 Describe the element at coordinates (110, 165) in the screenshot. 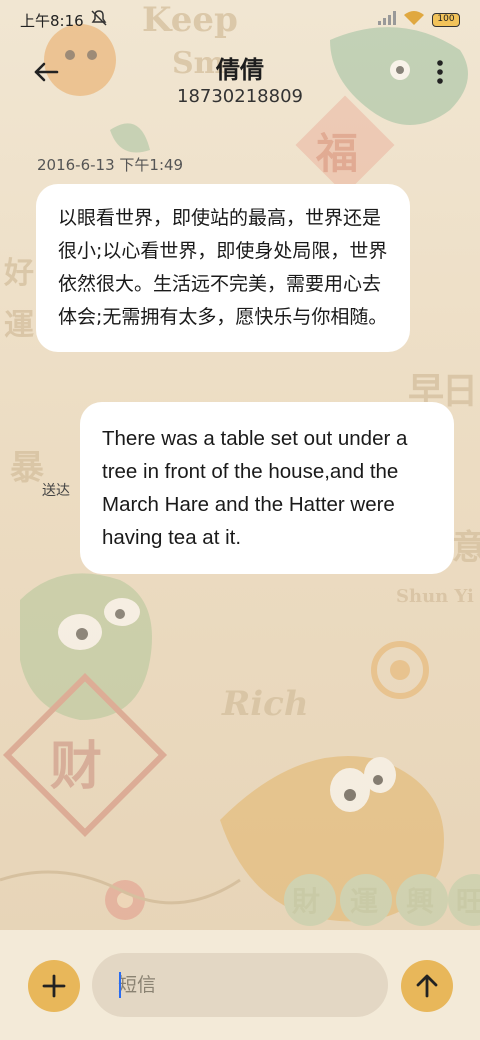

I see `message-timestamp: 2016-6-13 下午1:49` at that location.